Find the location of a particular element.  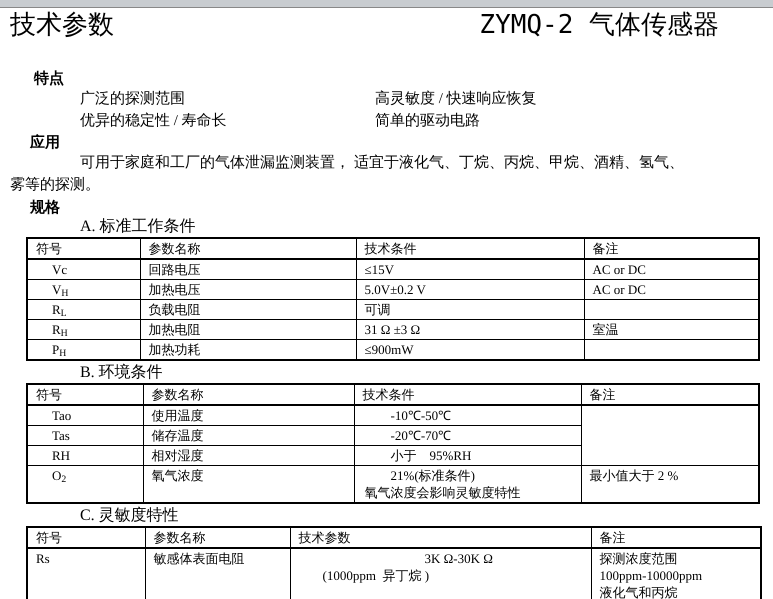

table-cell-text: ≤15V is located at coordinates (379, 269).